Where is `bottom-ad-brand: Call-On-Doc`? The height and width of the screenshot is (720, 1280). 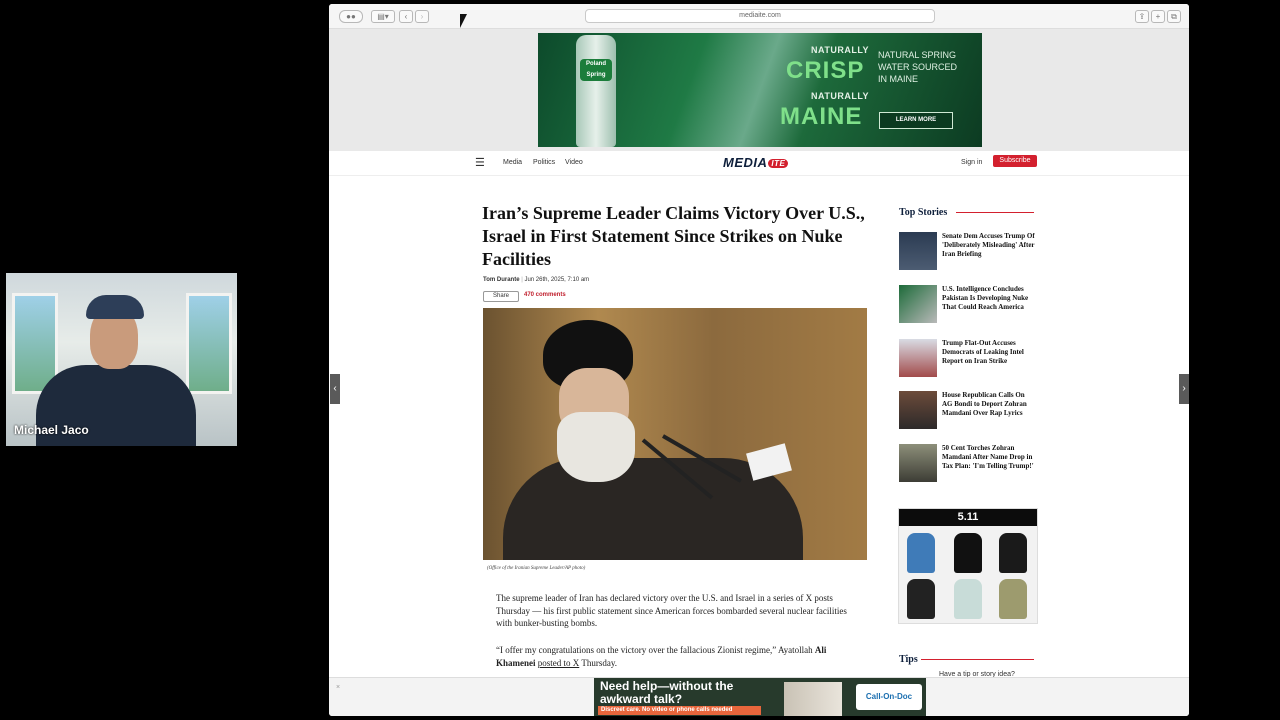 bottom-ad-brand: Call-On-Doc is located at coordinates (889, 697).